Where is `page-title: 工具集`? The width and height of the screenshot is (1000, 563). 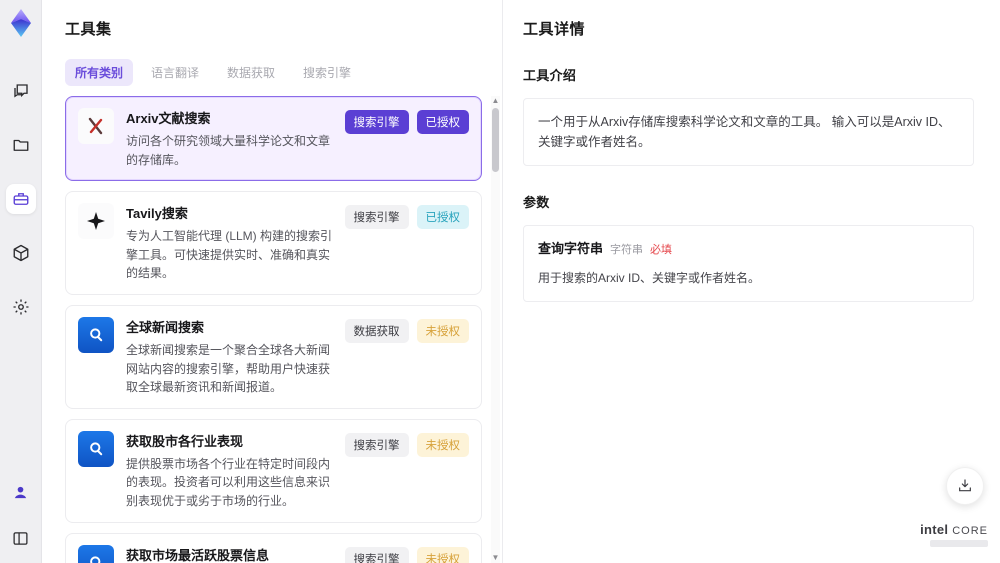
page-title: 工具集 is located at coordinates (88, 29).